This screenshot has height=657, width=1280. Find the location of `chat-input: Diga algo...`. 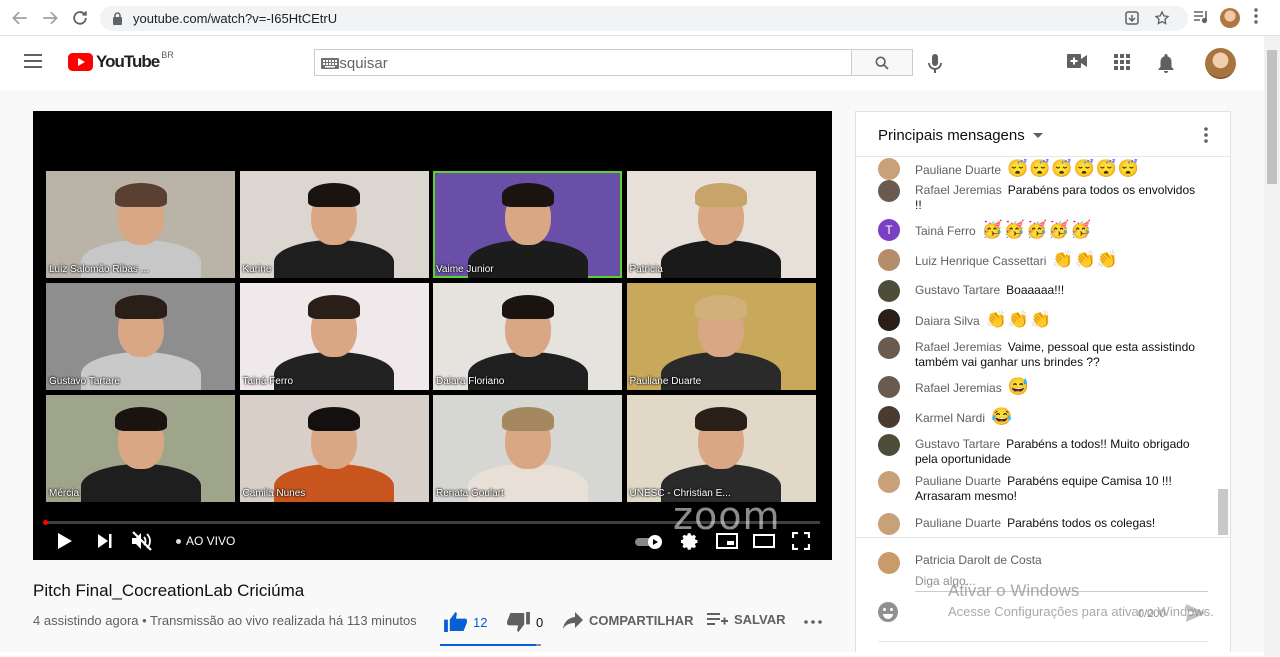

chat-input: Diga algo... is located at coordinates (945, 581).